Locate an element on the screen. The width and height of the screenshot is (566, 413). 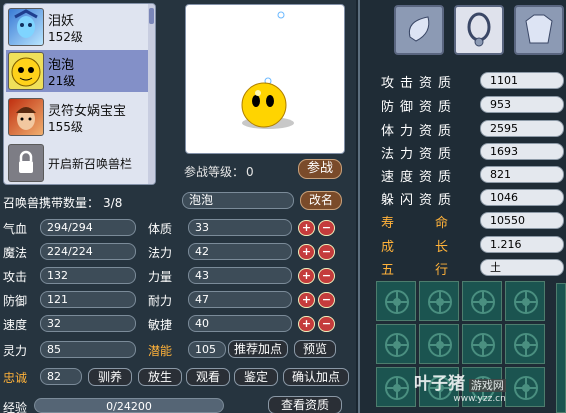
aptitude-value-lifespan: 10550 is located at coordinates (522, 220).